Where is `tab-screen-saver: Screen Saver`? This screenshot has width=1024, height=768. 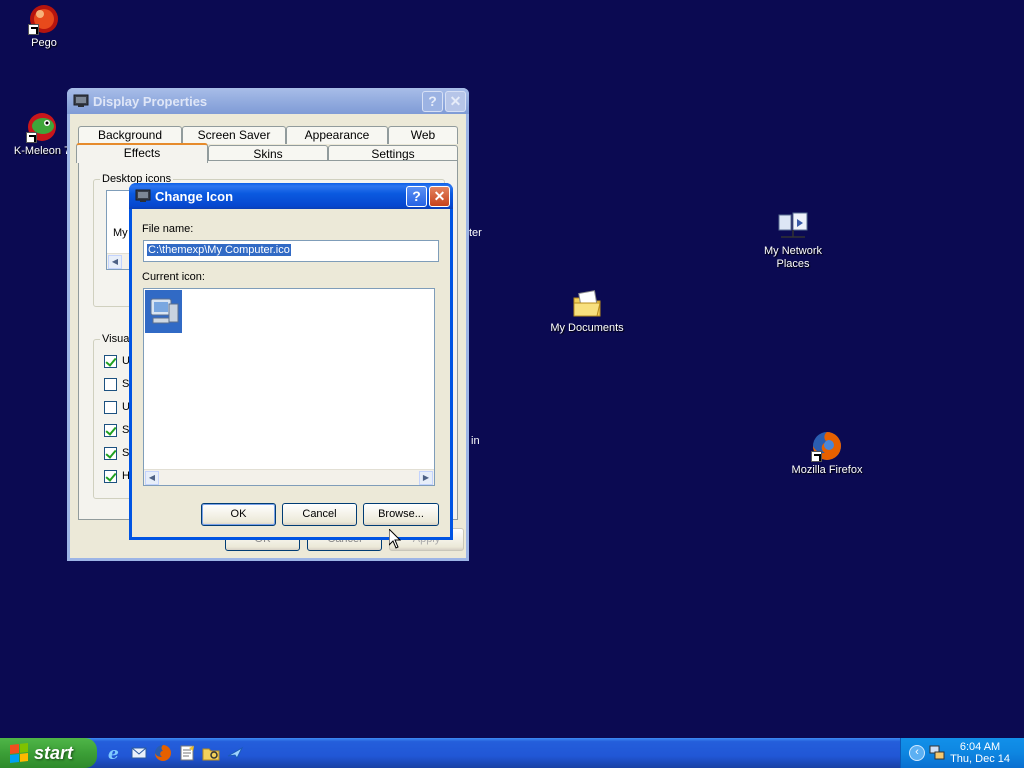
tab-screen-saver: Screen Saver is located at coordinates (234, 135).